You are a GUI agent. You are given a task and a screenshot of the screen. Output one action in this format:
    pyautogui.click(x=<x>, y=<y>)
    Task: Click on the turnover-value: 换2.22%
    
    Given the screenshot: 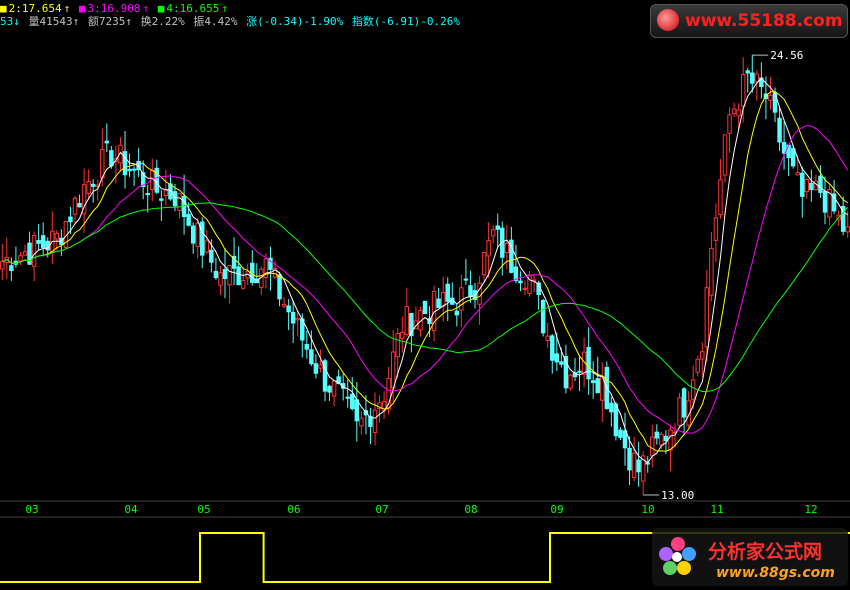 What is the action you would take?
    pyautogui.click(x=162, y=21)
    